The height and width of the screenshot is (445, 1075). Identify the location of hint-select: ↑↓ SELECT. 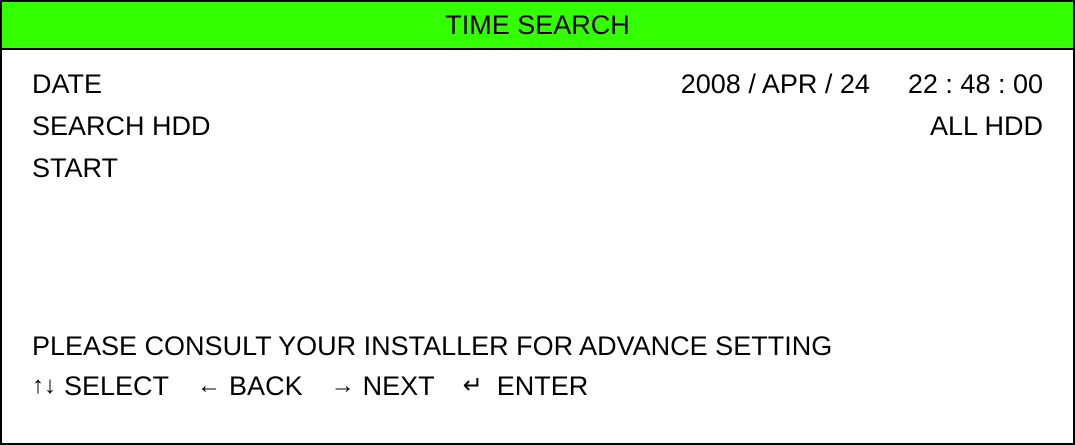
(100, 386).